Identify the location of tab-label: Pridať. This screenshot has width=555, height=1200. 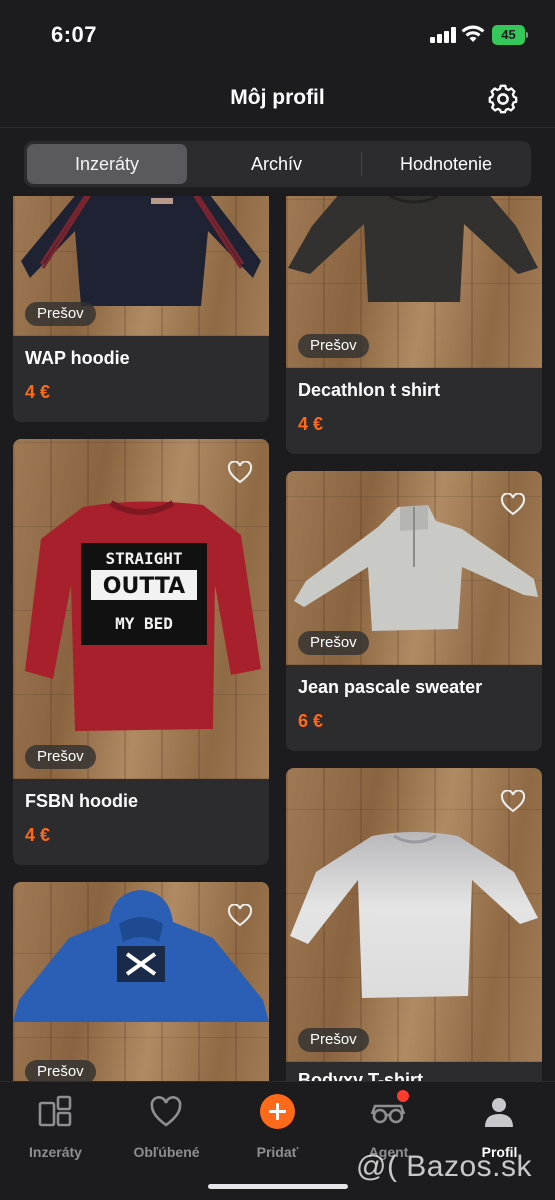
(277, 1152).